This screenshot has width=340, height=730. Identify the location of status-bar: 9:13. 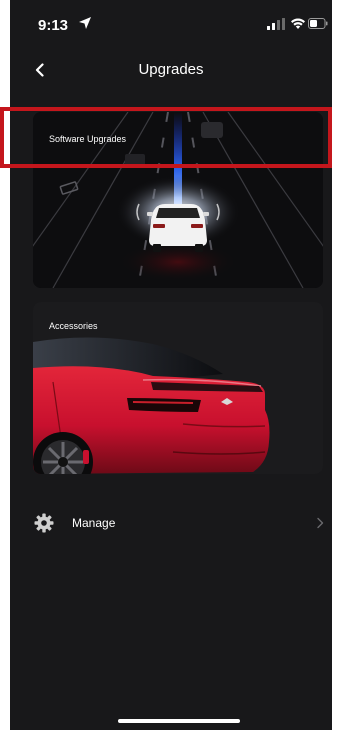
(171, 24).